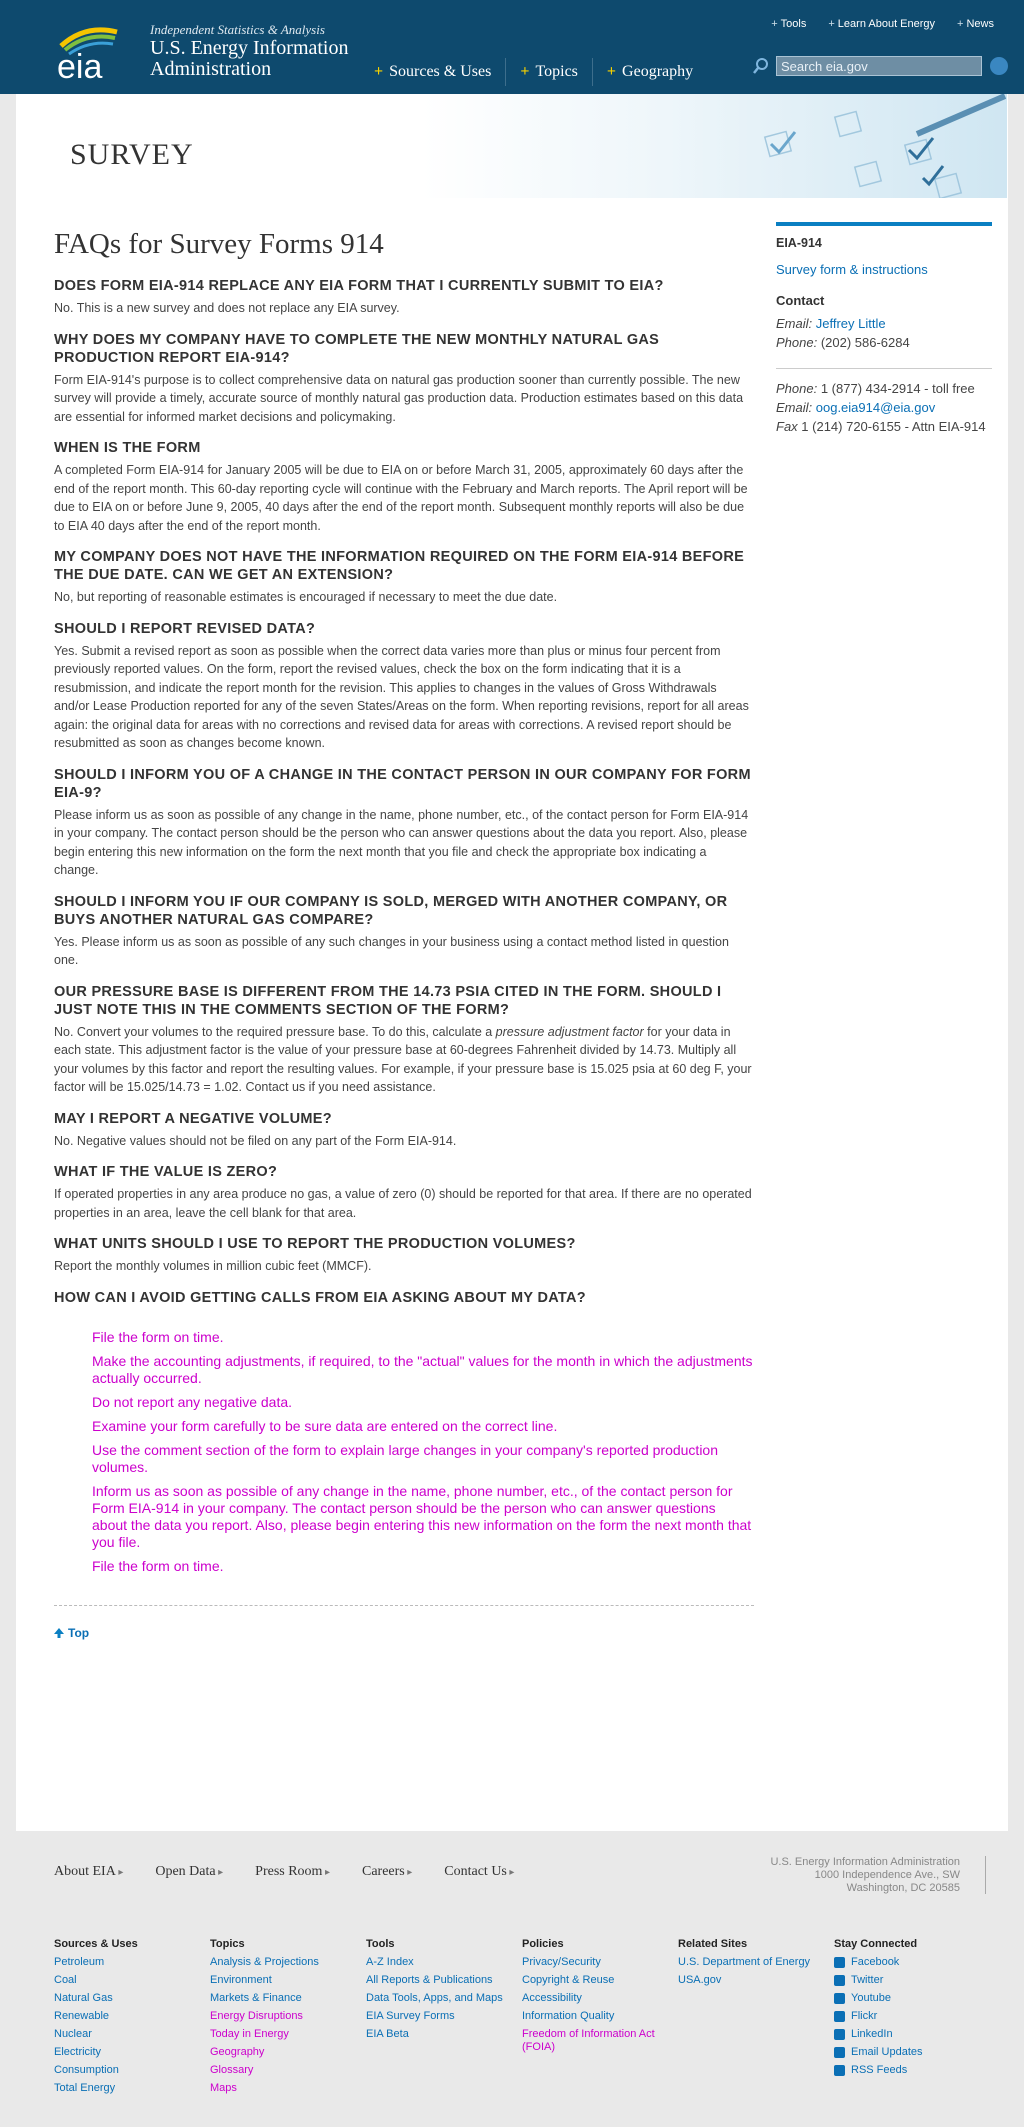 This screenshot has width=1024, height=2127. Describe the element at coordinates (132, 1998) in the screenshot. I see `footer-link: Natural Gas` at that location.